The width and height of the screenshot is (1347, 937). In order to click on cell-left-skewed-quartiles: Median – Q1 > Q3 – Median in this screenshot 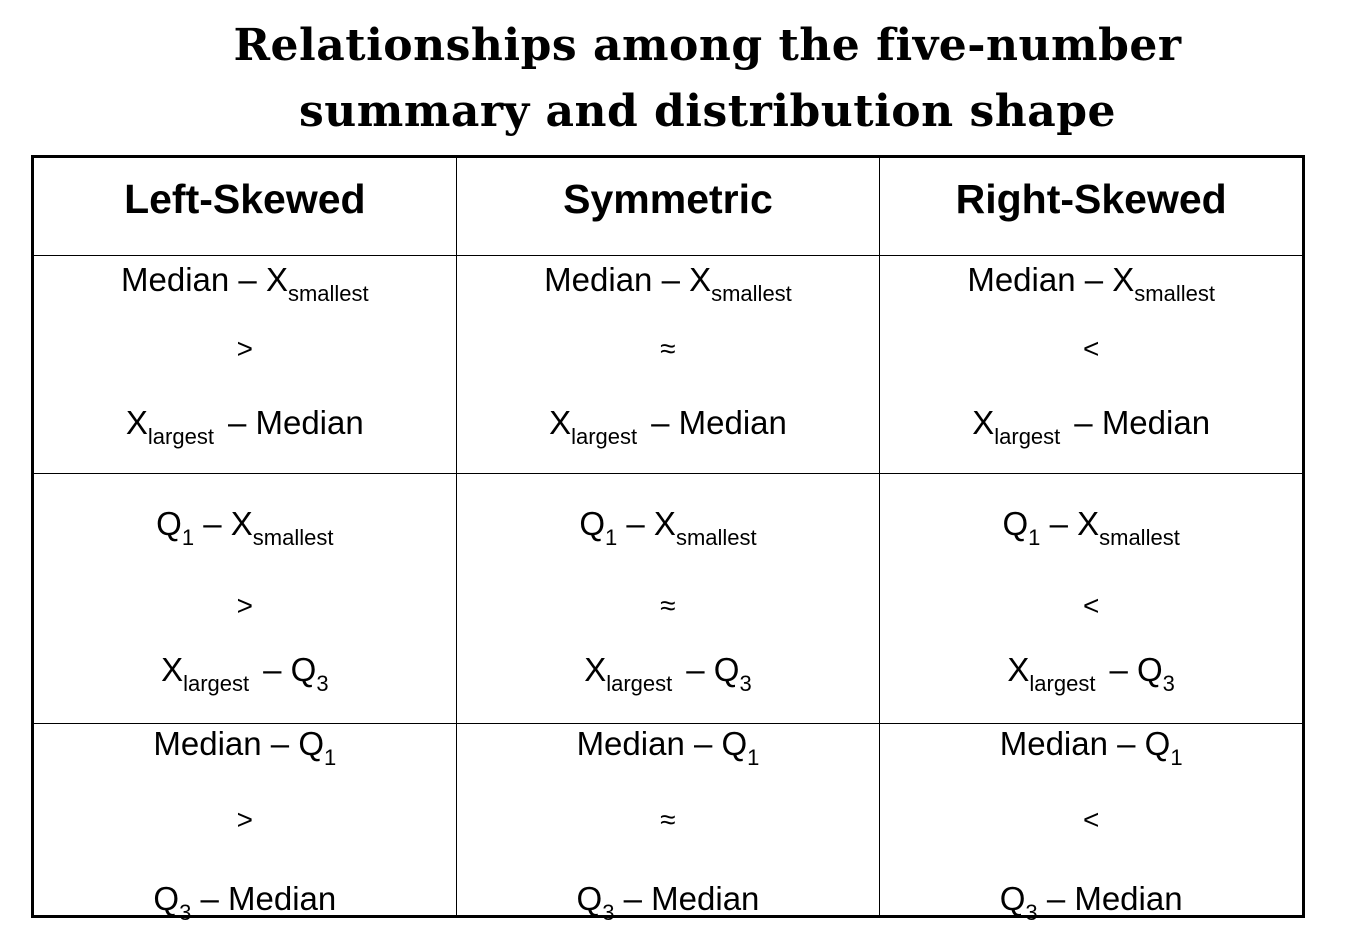, I will do `click(244, 824)`.